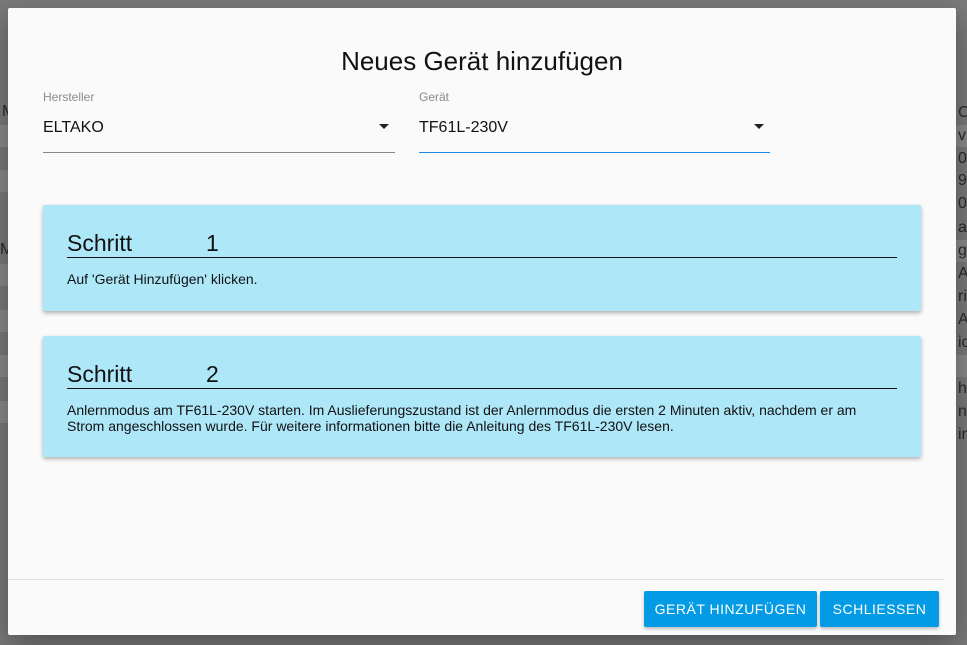 The image size is (967, 645). I want to click on close-button: Schliessen, so click(879, 609).